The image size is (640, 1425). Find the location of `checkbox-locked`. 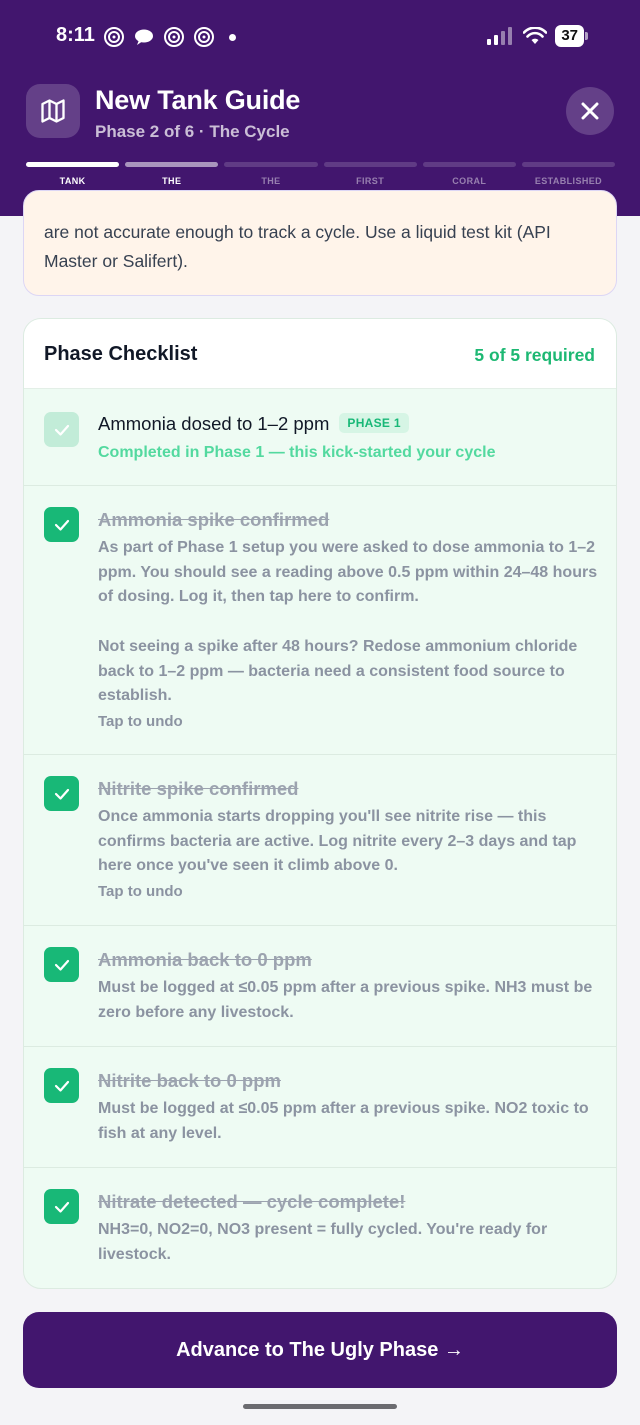

checkbox-locked is located at coordinates (61, 429).